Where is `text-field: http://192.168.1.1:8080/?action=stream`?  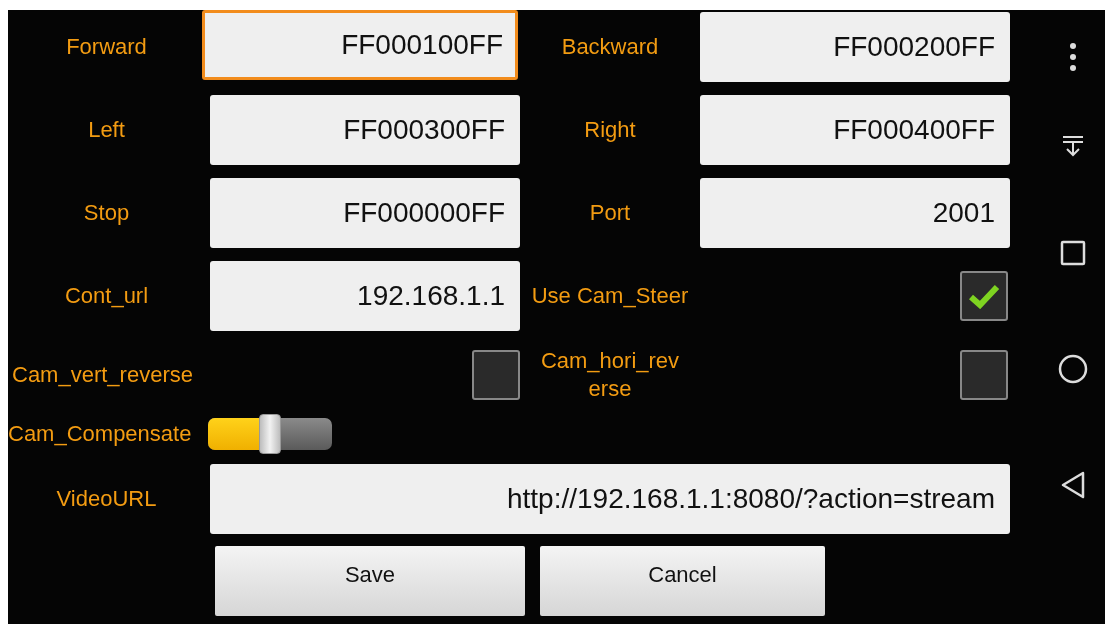 text-field: http://192.168.1.1:8080/?action=stream is located at coordinates (610, 499).